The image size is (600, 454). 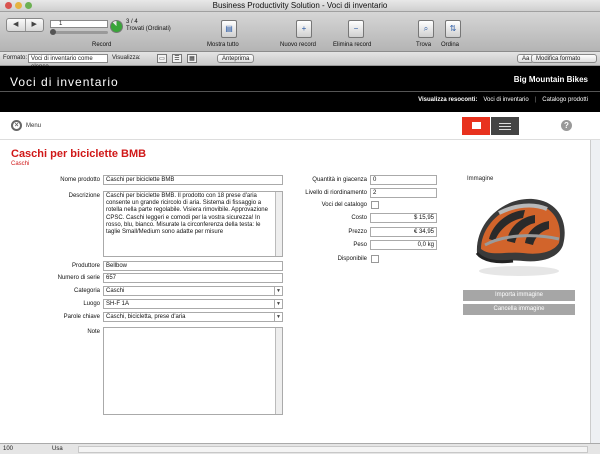 What do you see at coordinates (278, 371) in the screenshot?
I see `notes-scrollbar` at bounding box center [278, 371].